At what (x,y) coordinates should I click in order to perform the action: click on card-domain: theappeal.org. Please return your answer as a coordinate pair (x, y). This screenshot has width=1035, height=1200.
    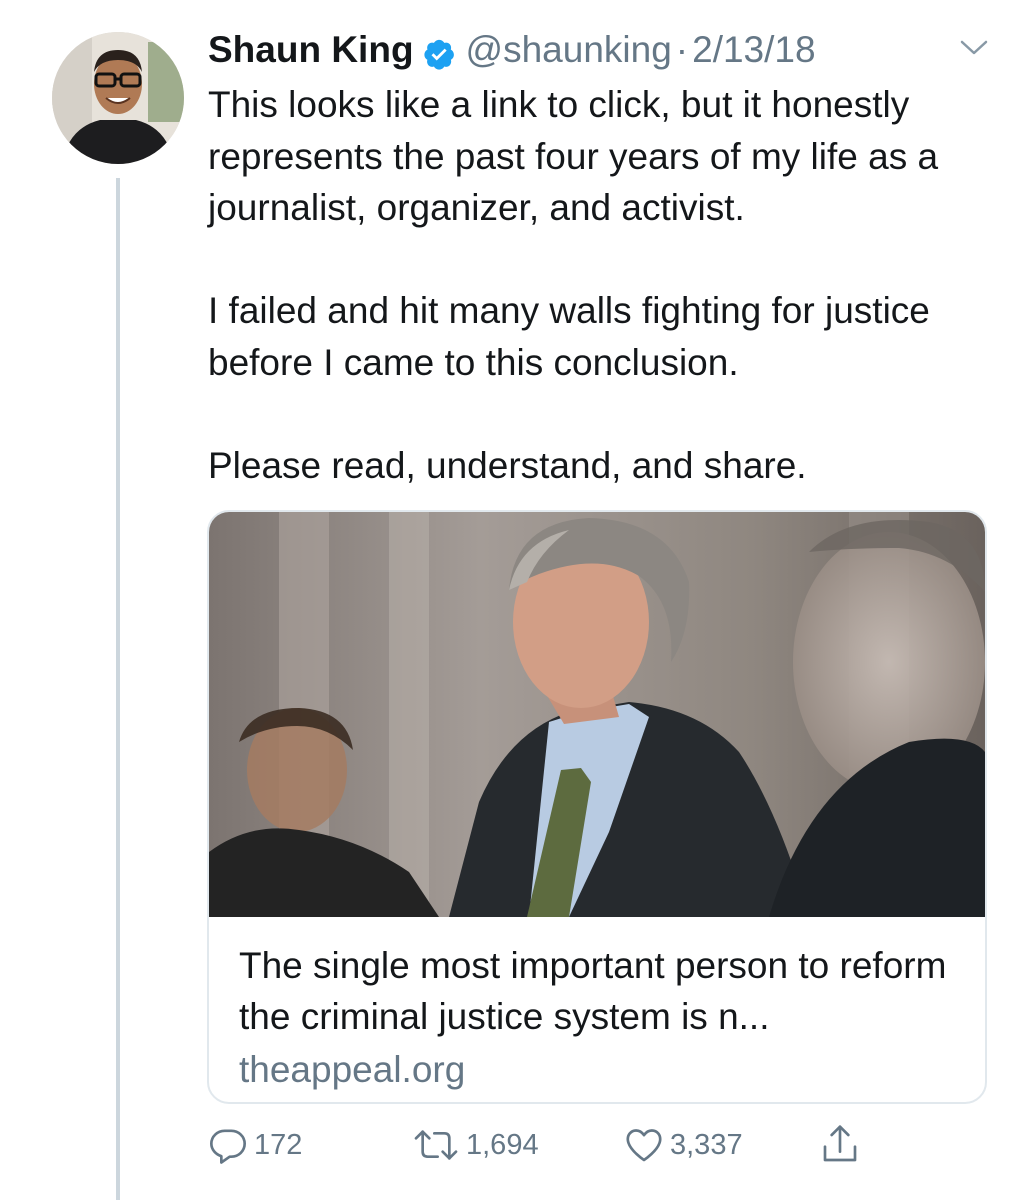
    Looking at the image, I should click on (352, 1069).